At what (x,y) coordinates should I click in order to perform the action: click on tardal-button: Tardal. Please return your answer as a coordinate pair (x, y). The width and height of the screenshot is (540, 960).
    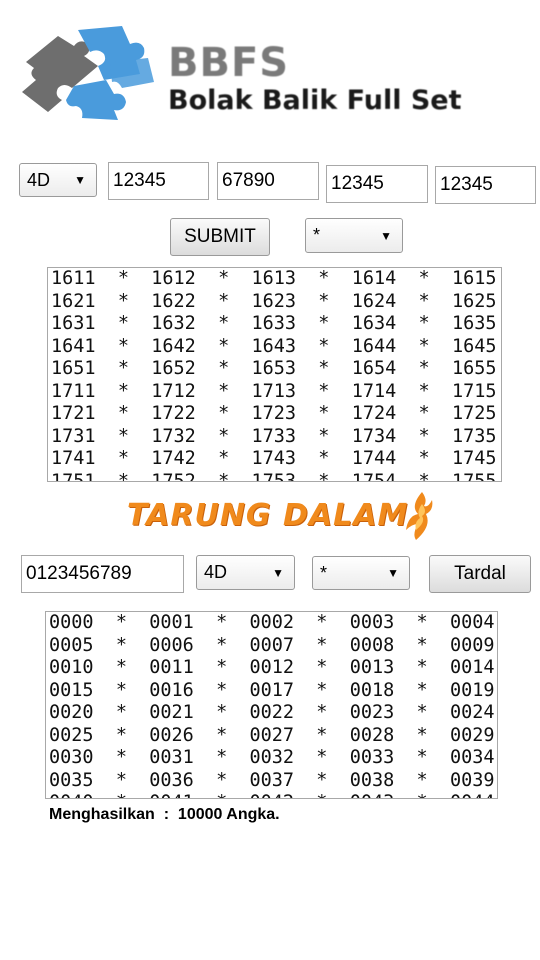
    Looking at the image, I should click on (480, 574).